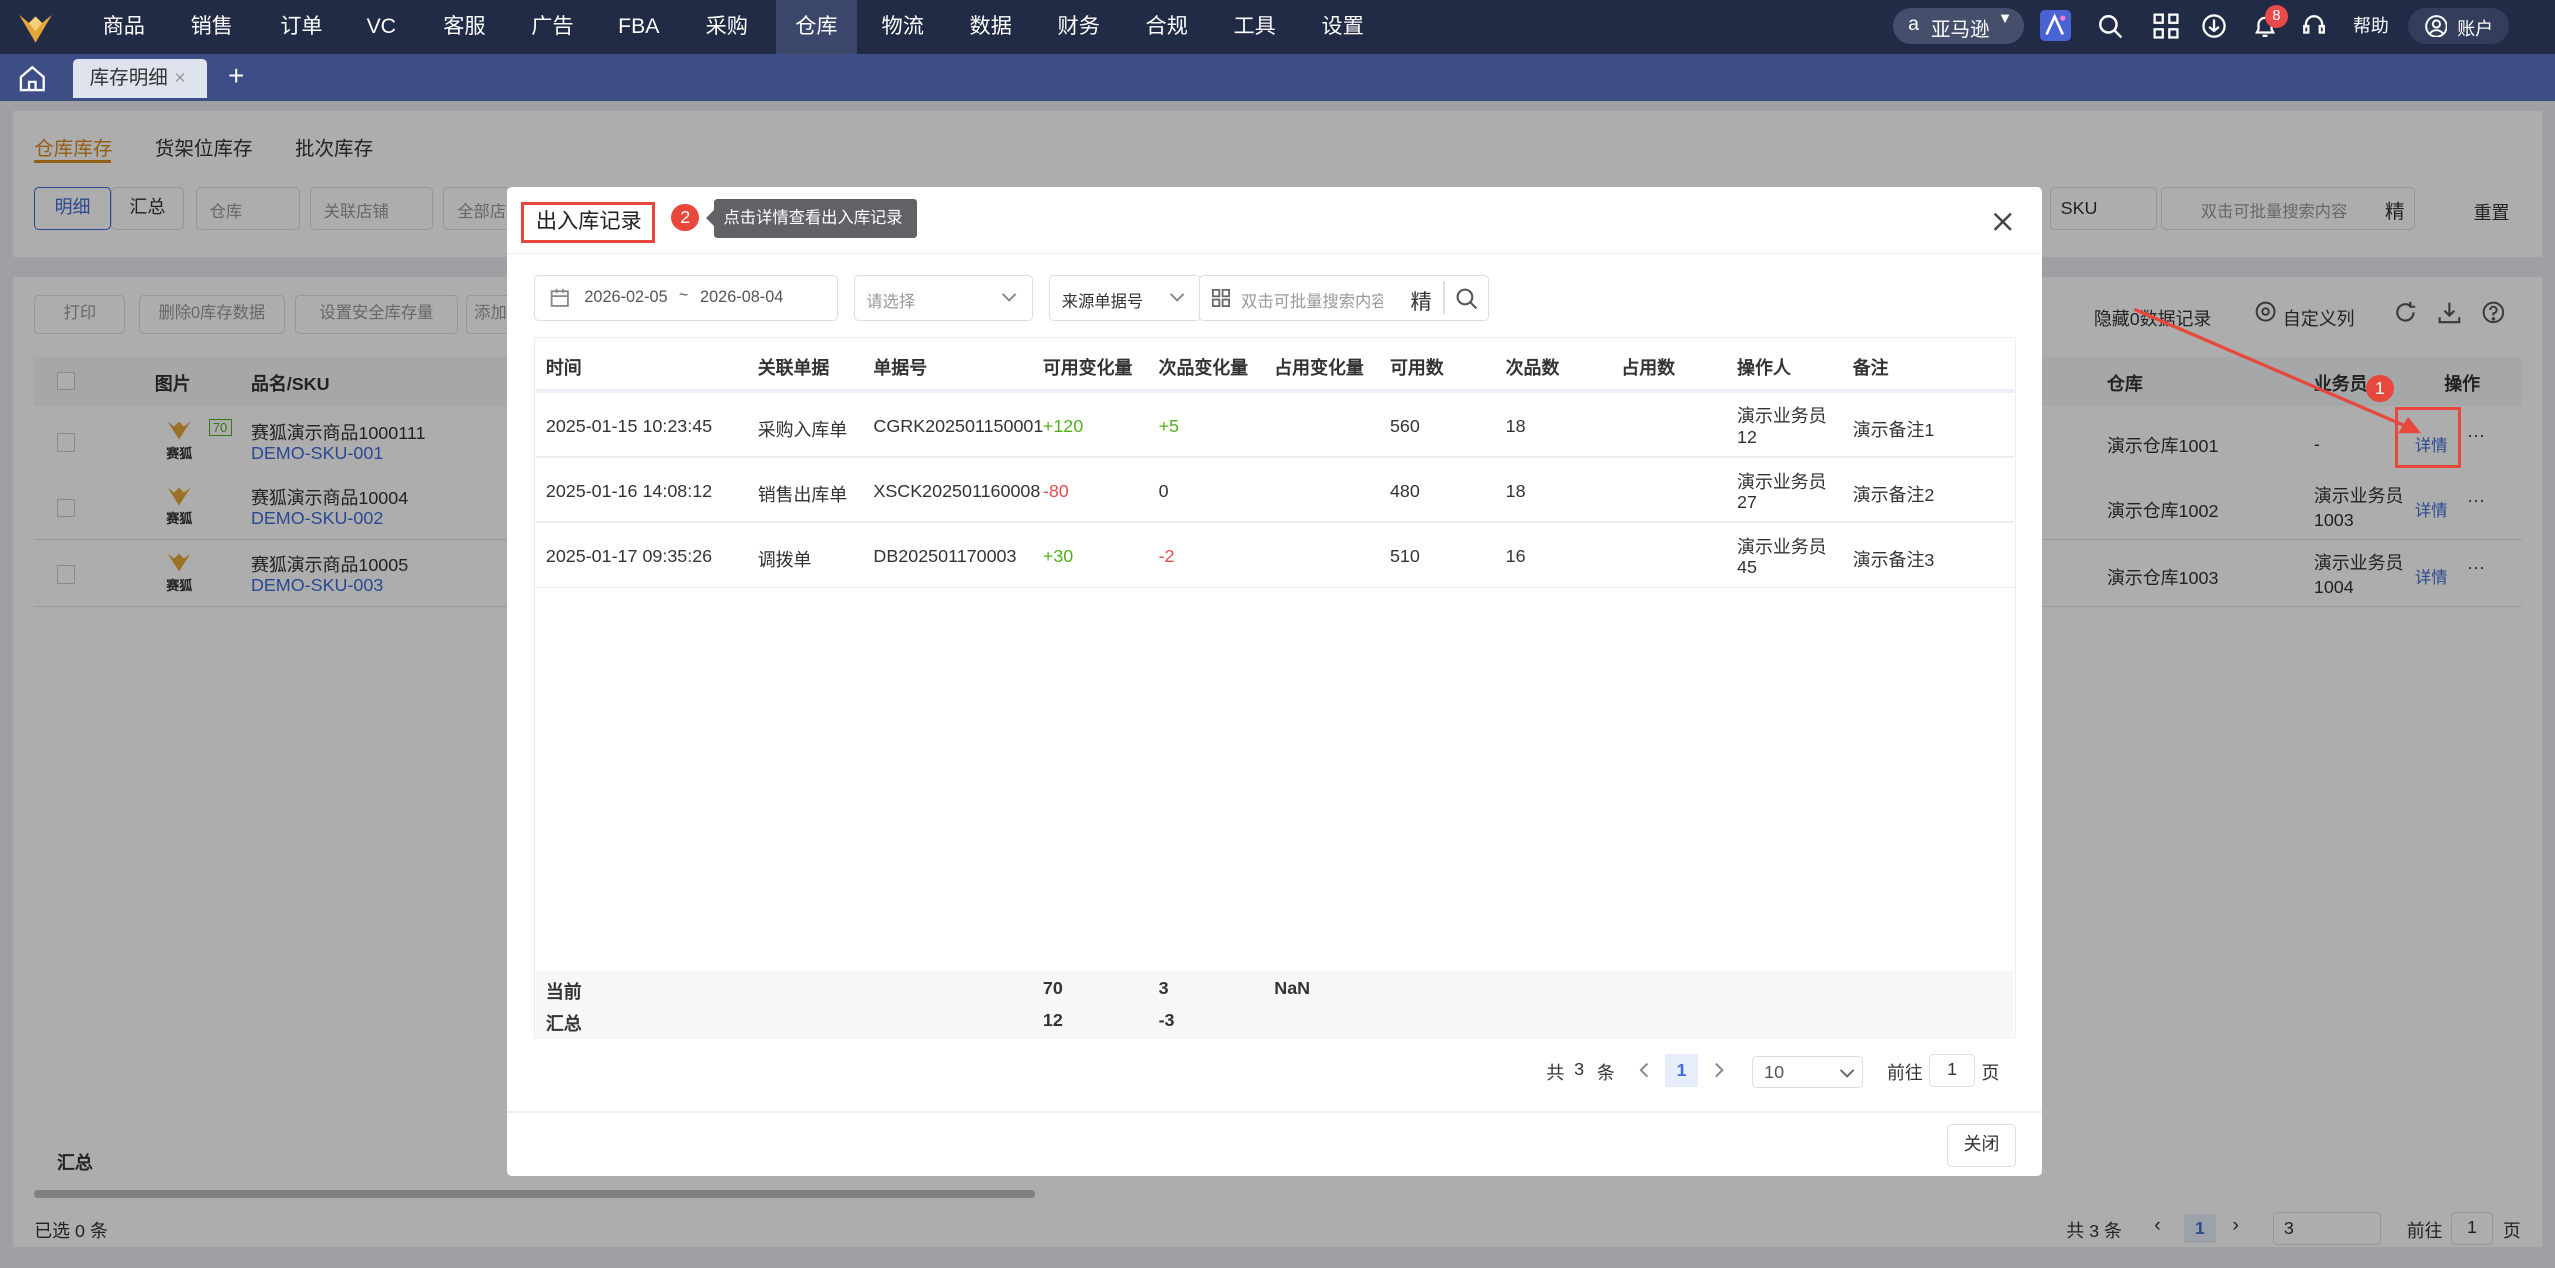  What do you see at coordinates (1163, 987) in the screenshot?
I see `current-defect-change: 3` at bounding box center [1163, 987].